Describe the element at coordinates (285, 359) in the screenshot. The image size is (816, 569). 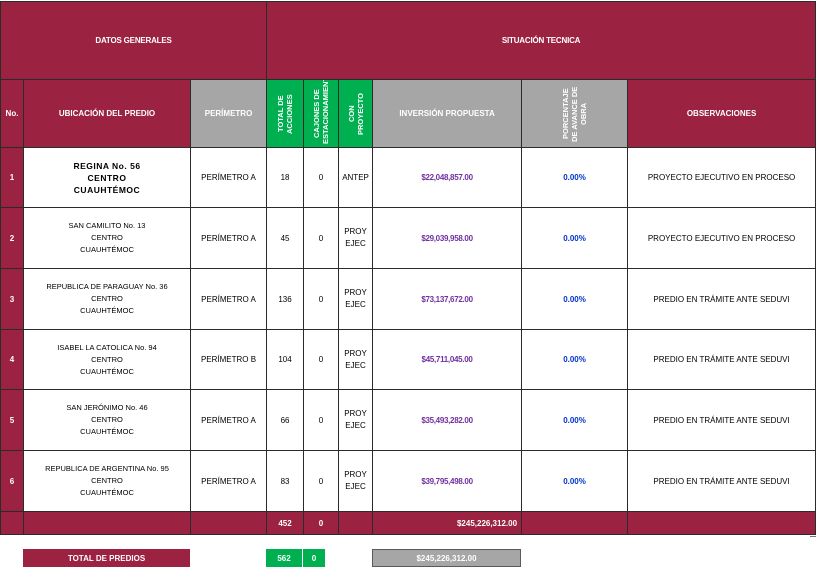
I see `acciones-cell: 104` at that location.